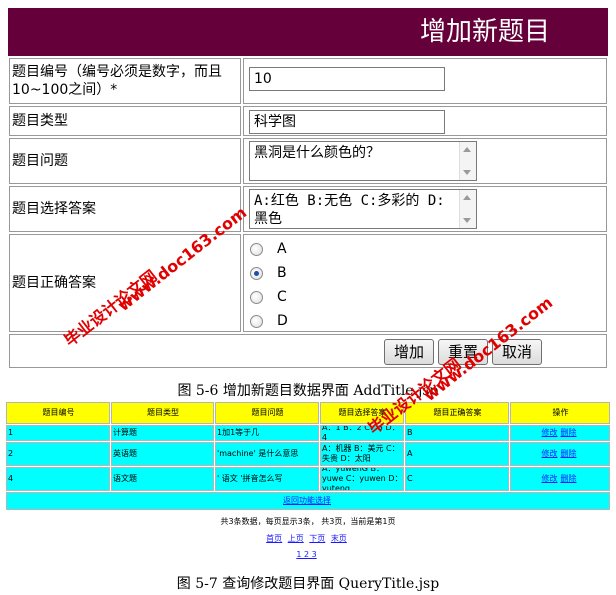 The height and width of the screenshot is (595, 616). What do you see at coordinates (269, 321) in the screenshot?
I see `radio-option-d: D` at bounding box center [269, 321].